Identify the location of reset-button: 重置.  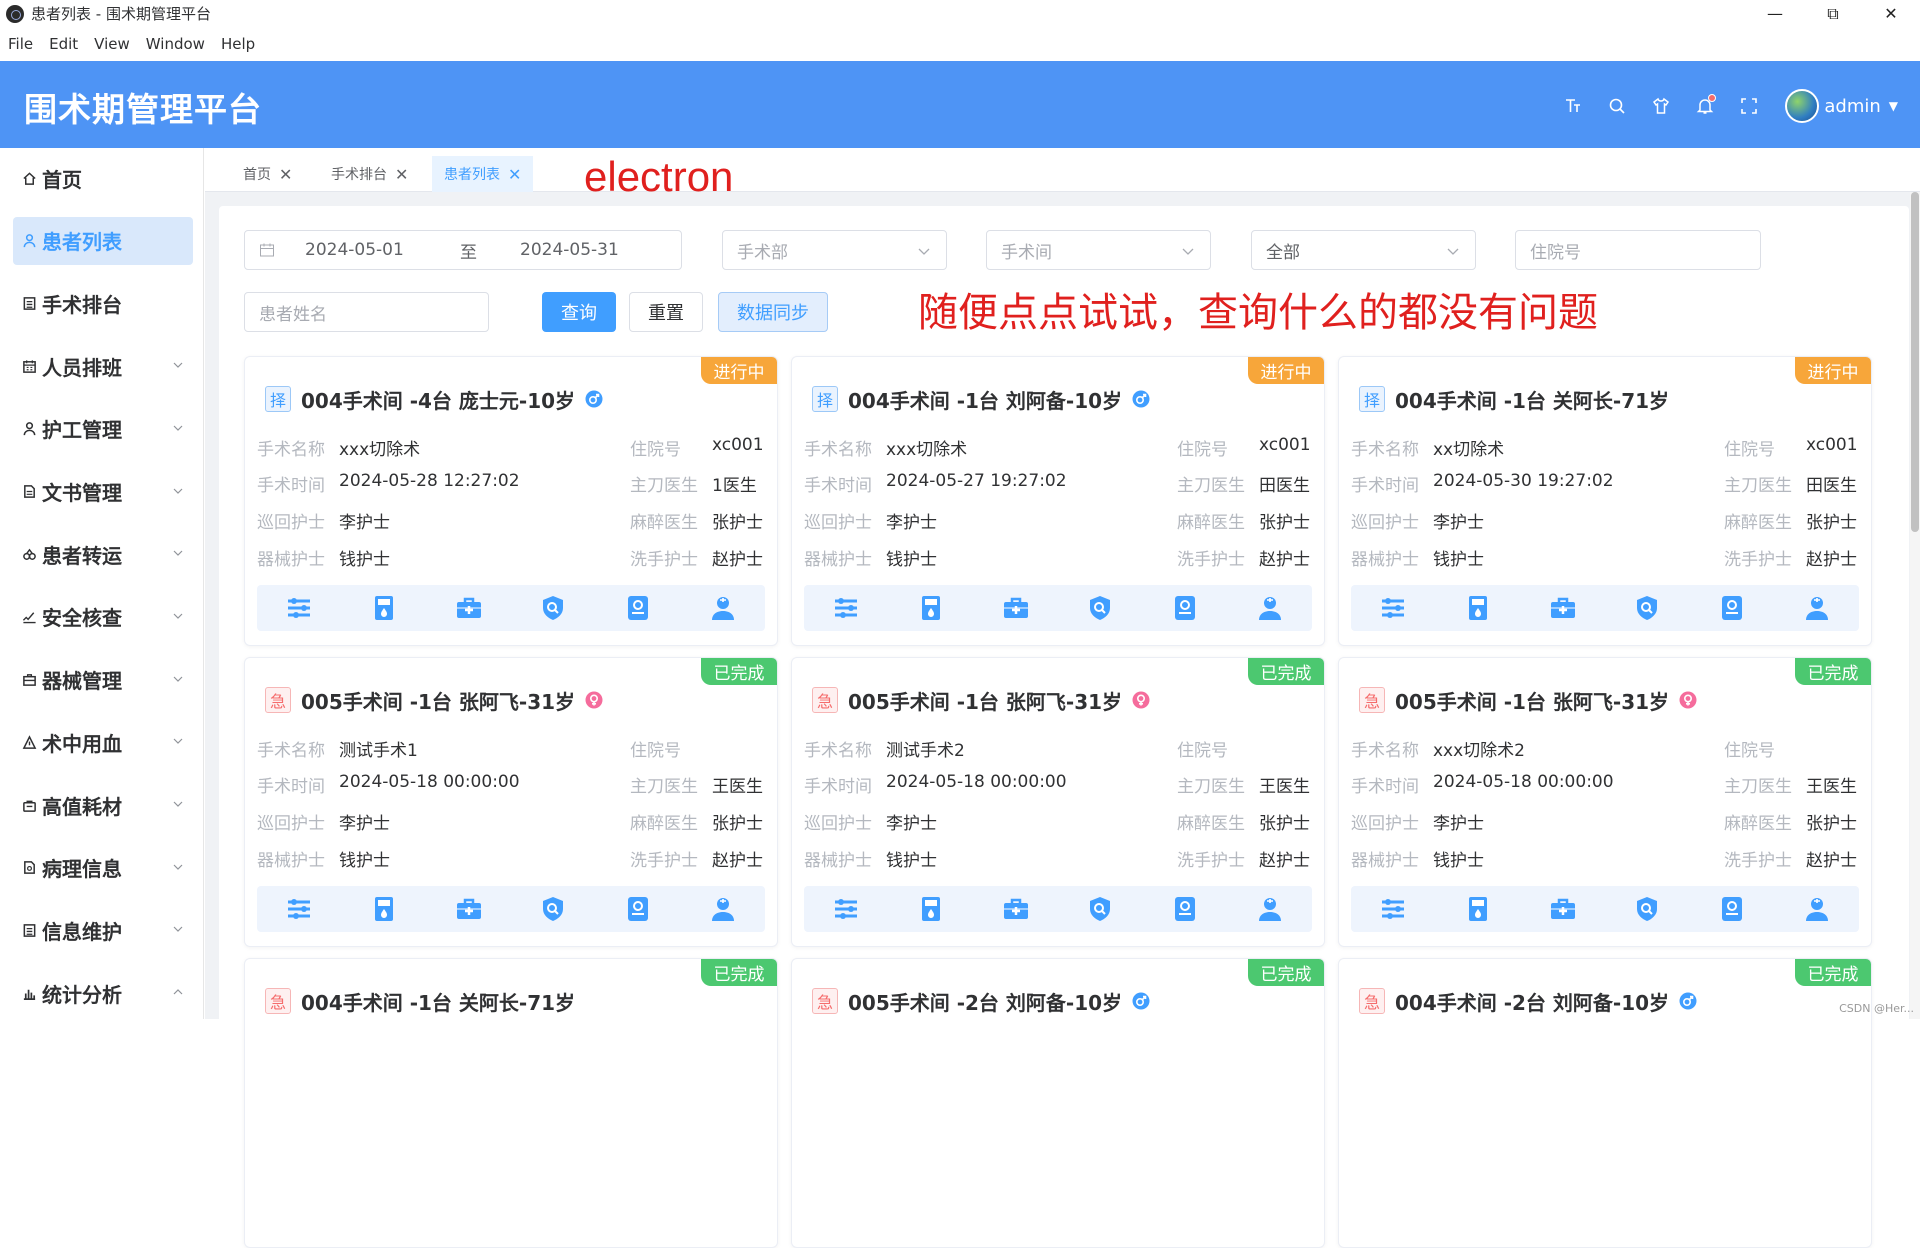
(666, 312).